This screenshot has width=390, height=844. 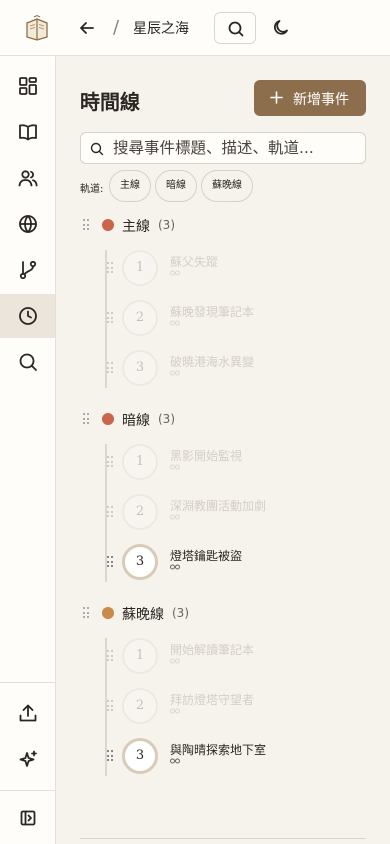 What do you see at coordinates (212, 362) in the screenshot?
I see `event-title: 破曉港海水異變` at bounding box center [212, 362].